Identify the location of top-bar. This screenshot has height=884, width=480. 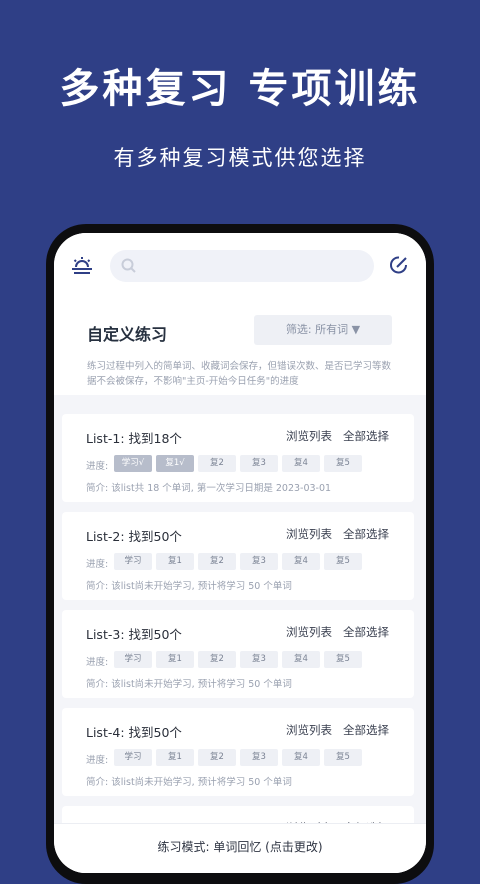
(240, 263).